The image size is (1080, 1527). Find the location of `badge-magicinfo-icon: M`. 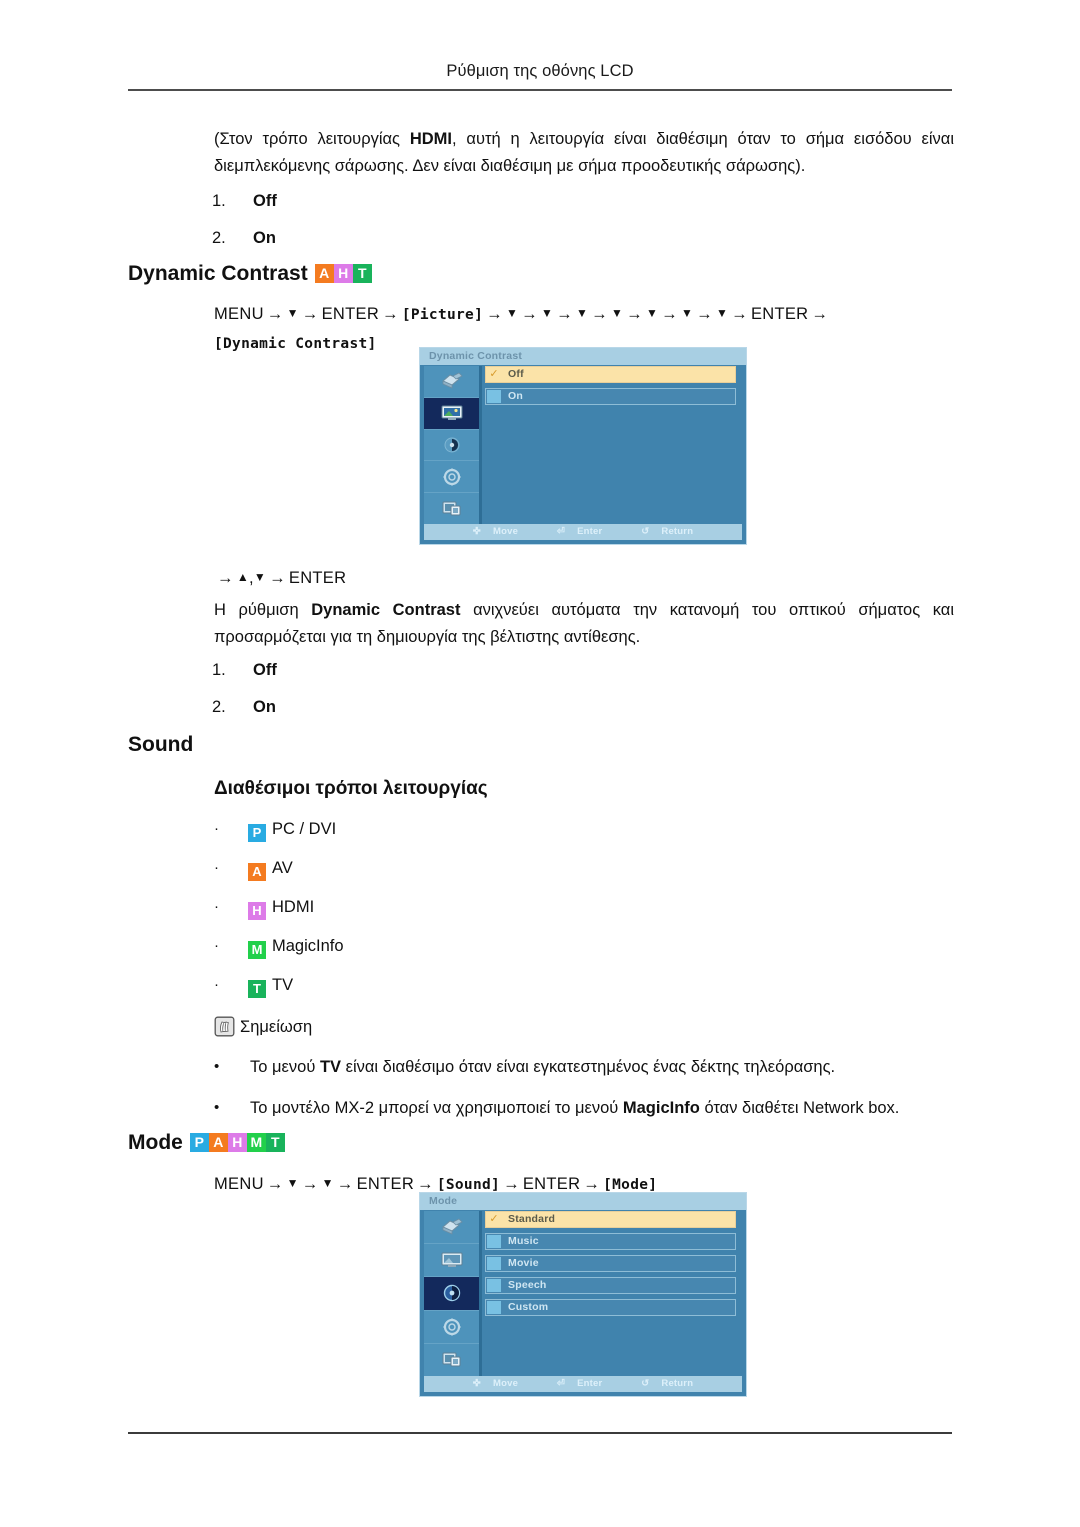

badge-magicinfo-icon: M is located at coordinates (256, 1142).